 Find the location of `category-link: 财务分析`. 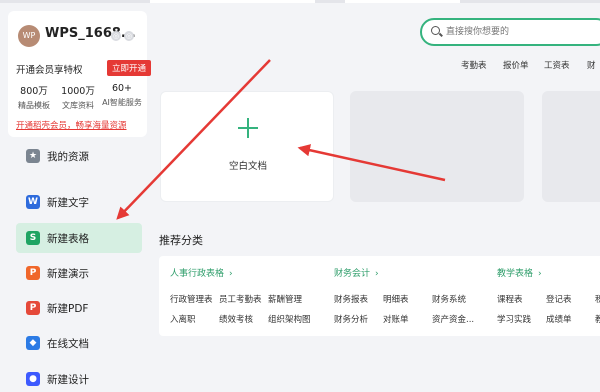

category-link: 财务分析 is located at coordinates (351, 319).